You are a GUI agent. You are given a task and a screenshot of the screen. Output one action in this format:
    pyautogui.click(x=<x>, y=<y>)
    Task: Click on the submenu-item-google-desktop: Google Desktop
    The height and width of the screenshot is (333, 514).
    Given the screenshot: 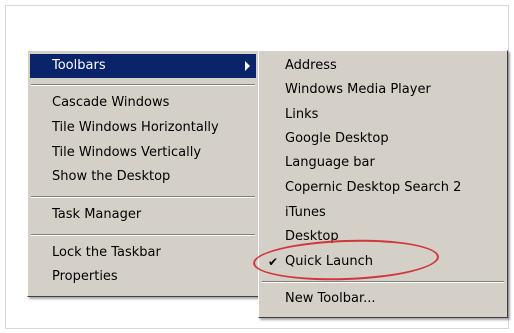 What is the action you would take?
    pyautogui.click(x=383, y=139)
    